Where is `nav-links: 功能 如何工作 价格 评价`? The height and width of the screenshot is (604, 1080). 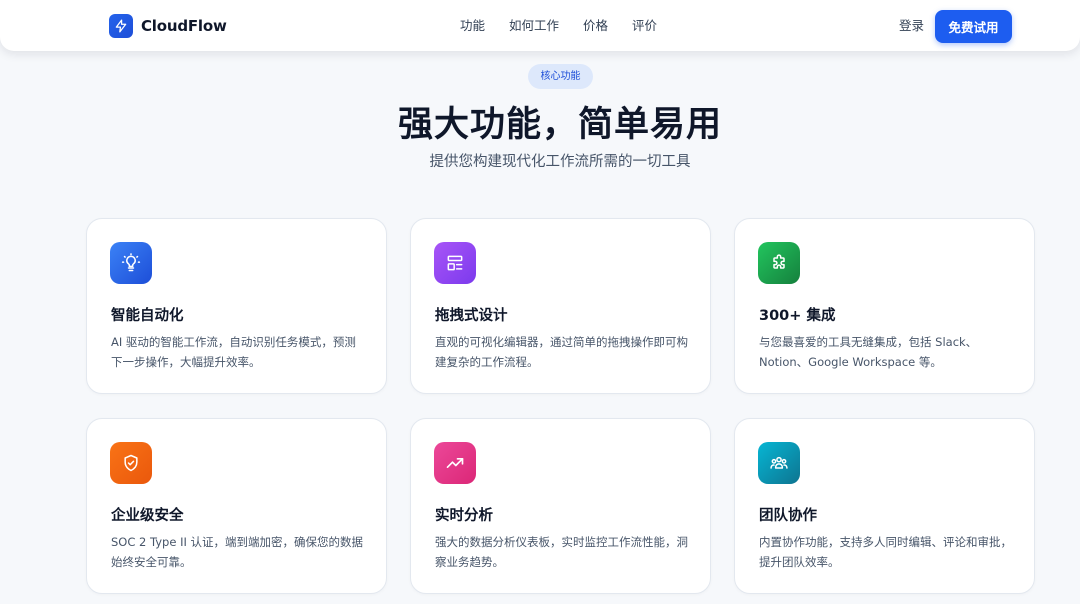
nav-links: 功能 如何工作 价格 评价 is located at coordinates (570, 26).